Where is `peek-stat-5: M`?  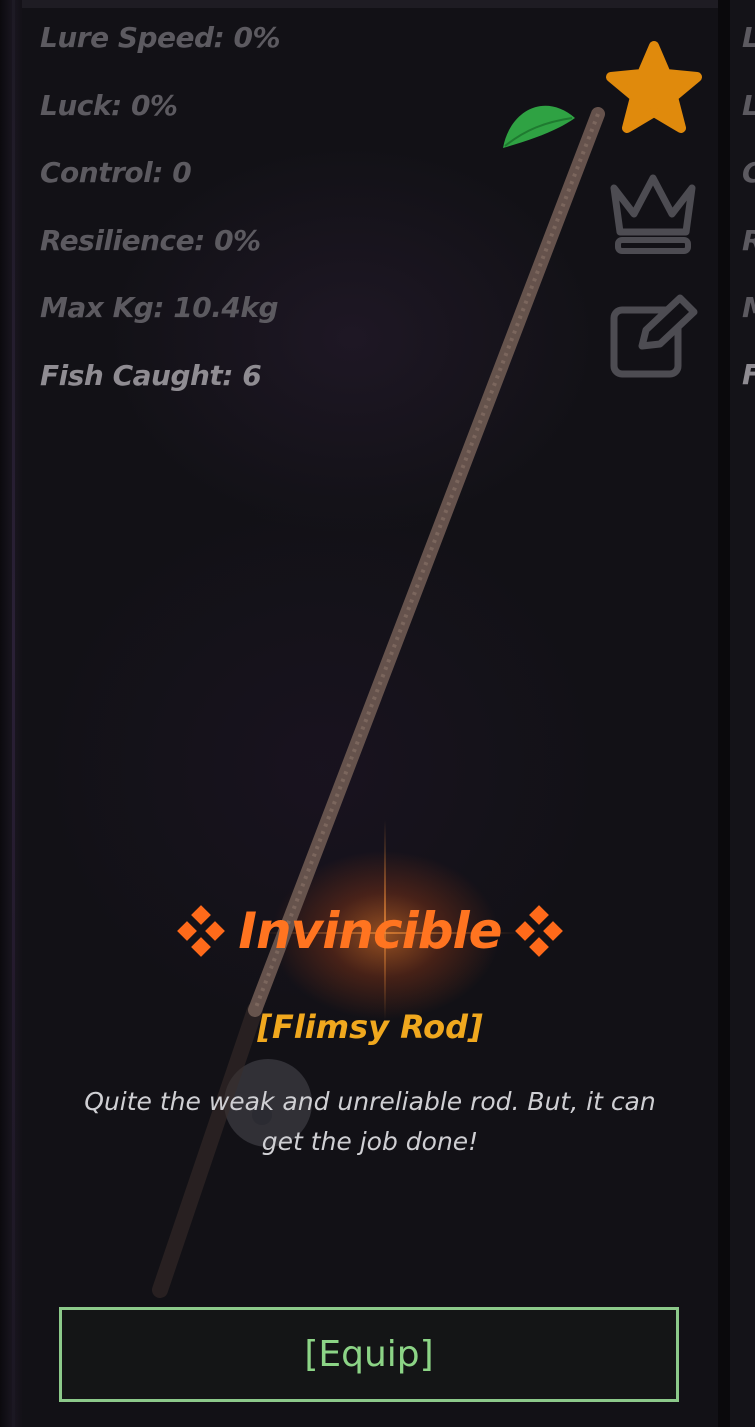
peek-stat-5: M is located at coordinates (748, 308).